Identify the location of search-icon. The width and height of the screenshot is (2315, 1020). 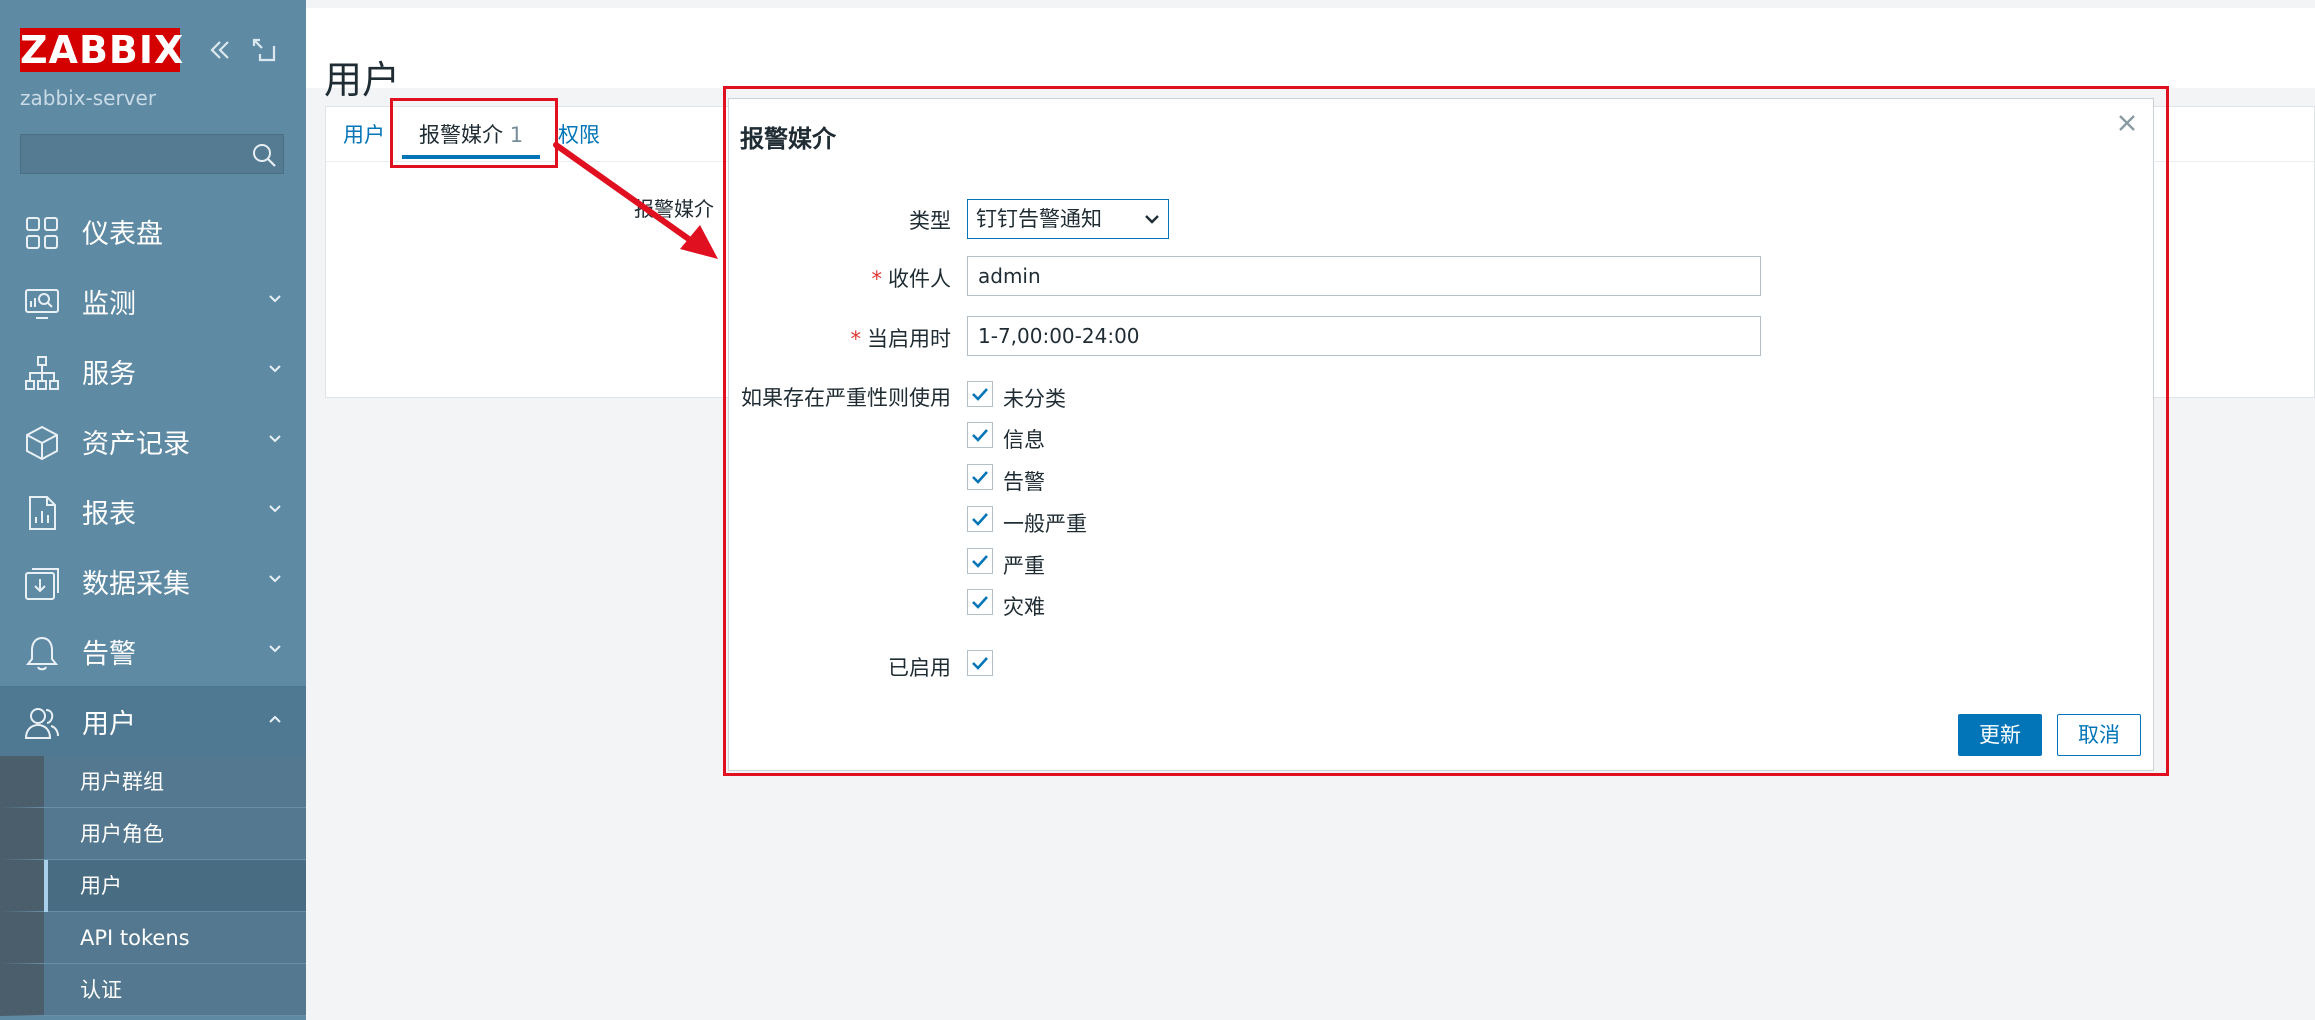
(264, 155).